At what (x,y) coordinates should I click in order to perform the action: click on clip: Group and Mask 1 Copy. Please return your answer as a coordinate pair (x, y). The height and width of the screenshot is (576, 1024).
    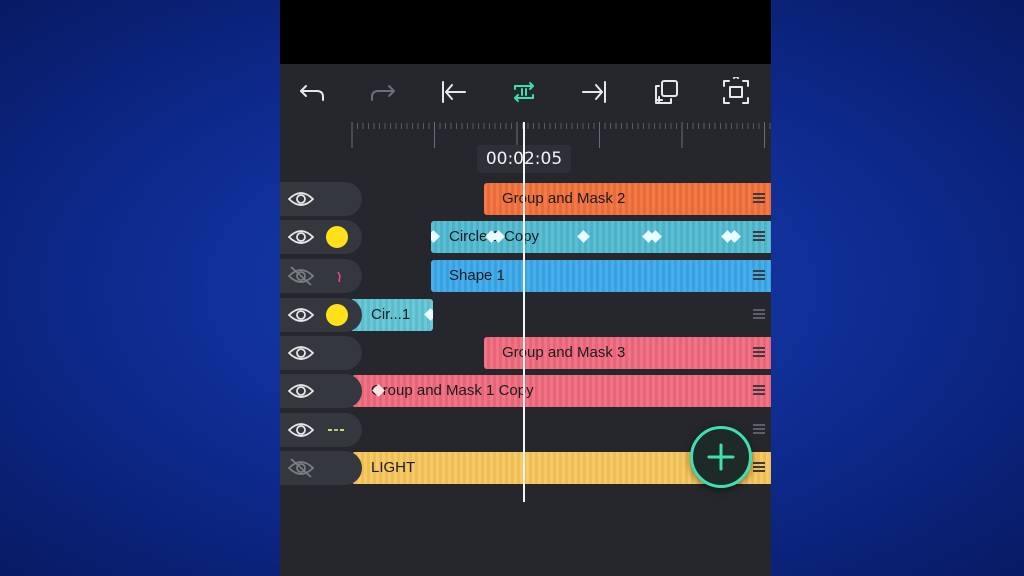
    Looking at the image, I should click on (561, 391).